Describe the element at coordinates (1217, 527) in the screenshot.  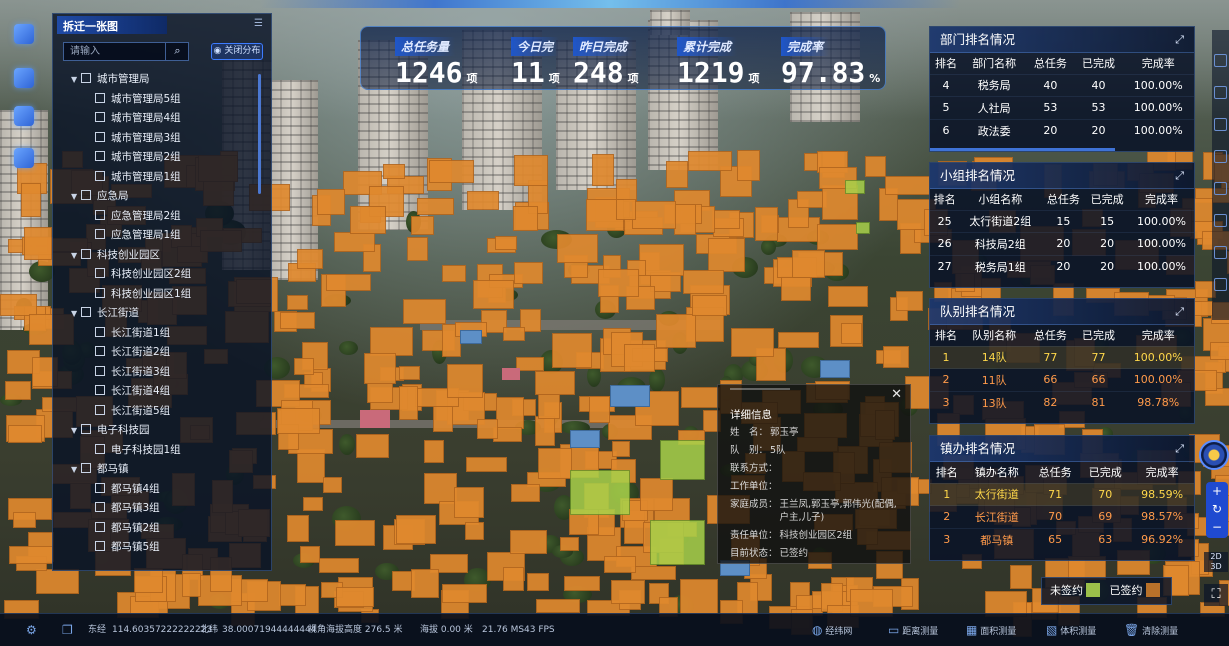
I see `zoom-out-icon: −` at that location.